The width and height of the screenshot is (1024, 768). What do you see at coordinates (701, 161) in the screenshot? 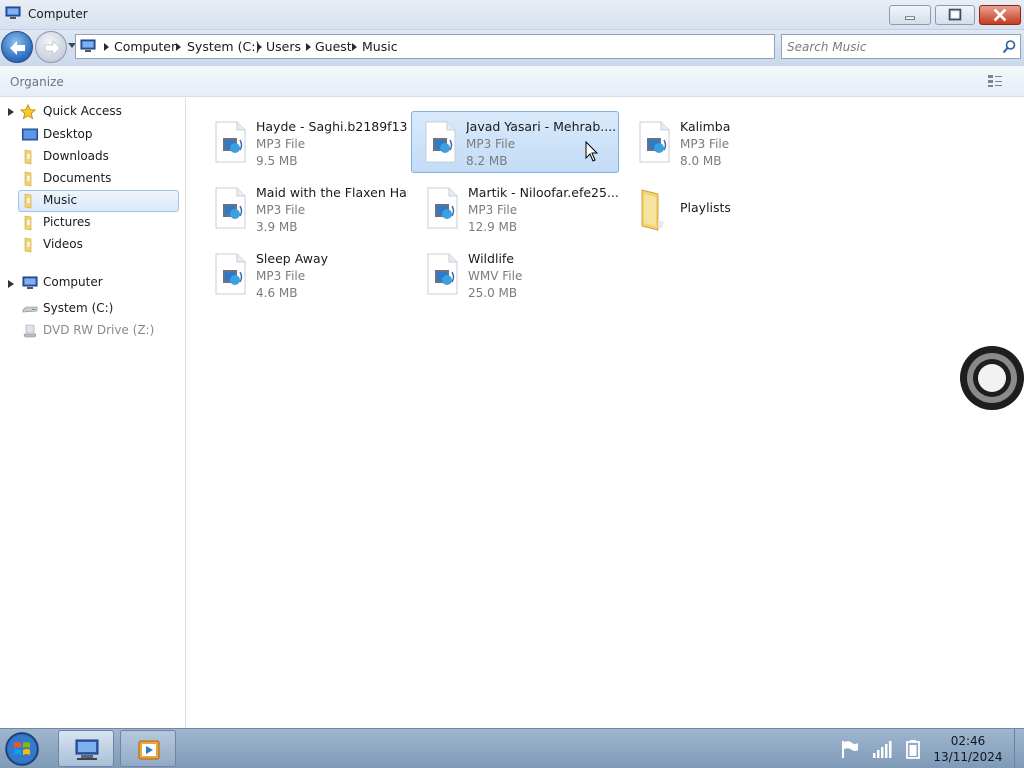
I see `file-size: 8.0 MB` at bounding box center [701, 161].